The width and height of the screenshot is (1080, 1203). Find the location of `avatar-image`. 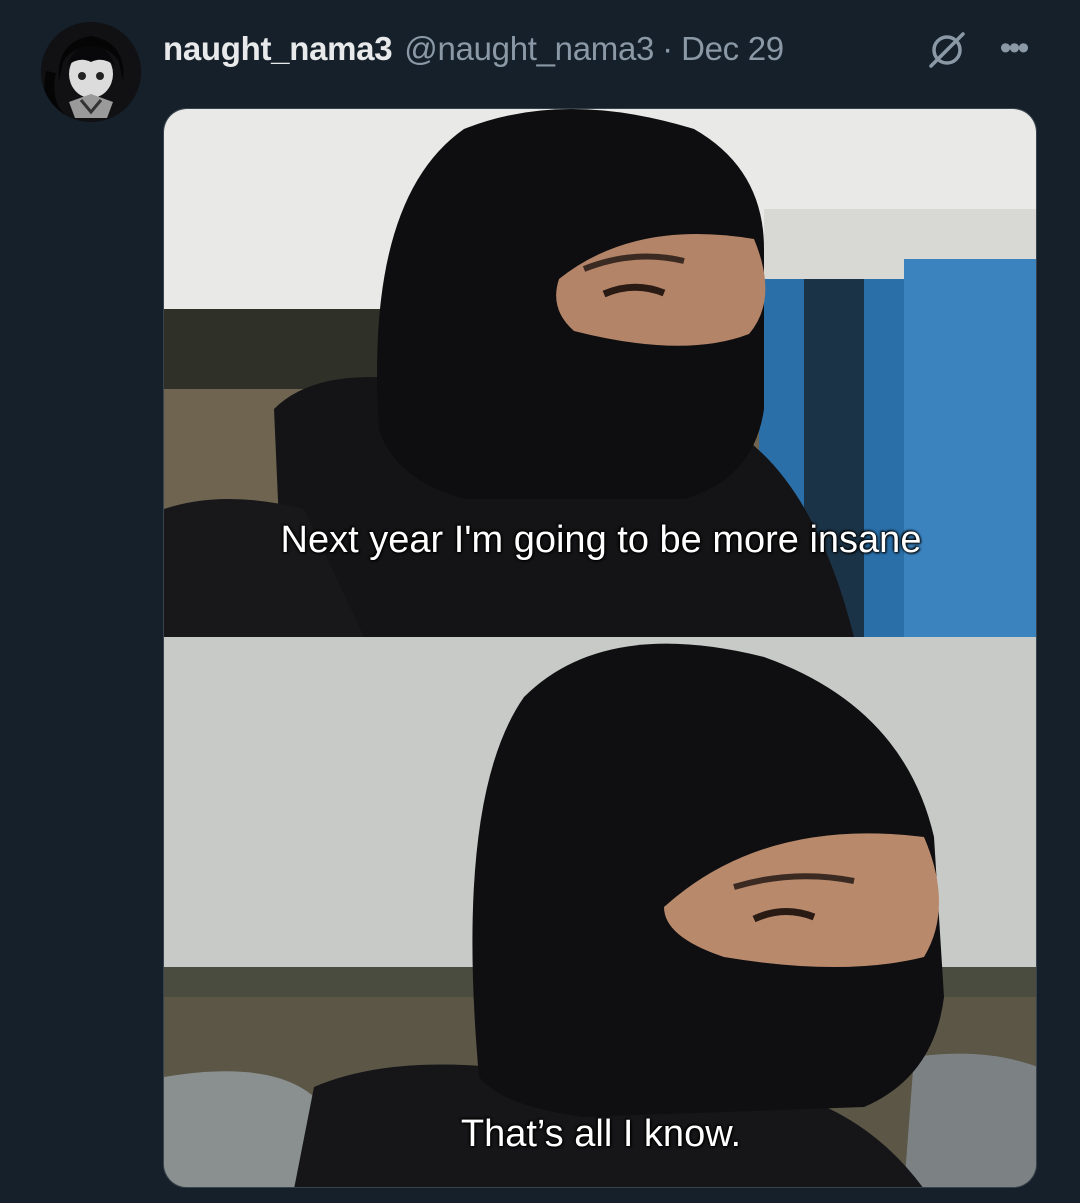

avatar-image is located at coordinates (91, 72).